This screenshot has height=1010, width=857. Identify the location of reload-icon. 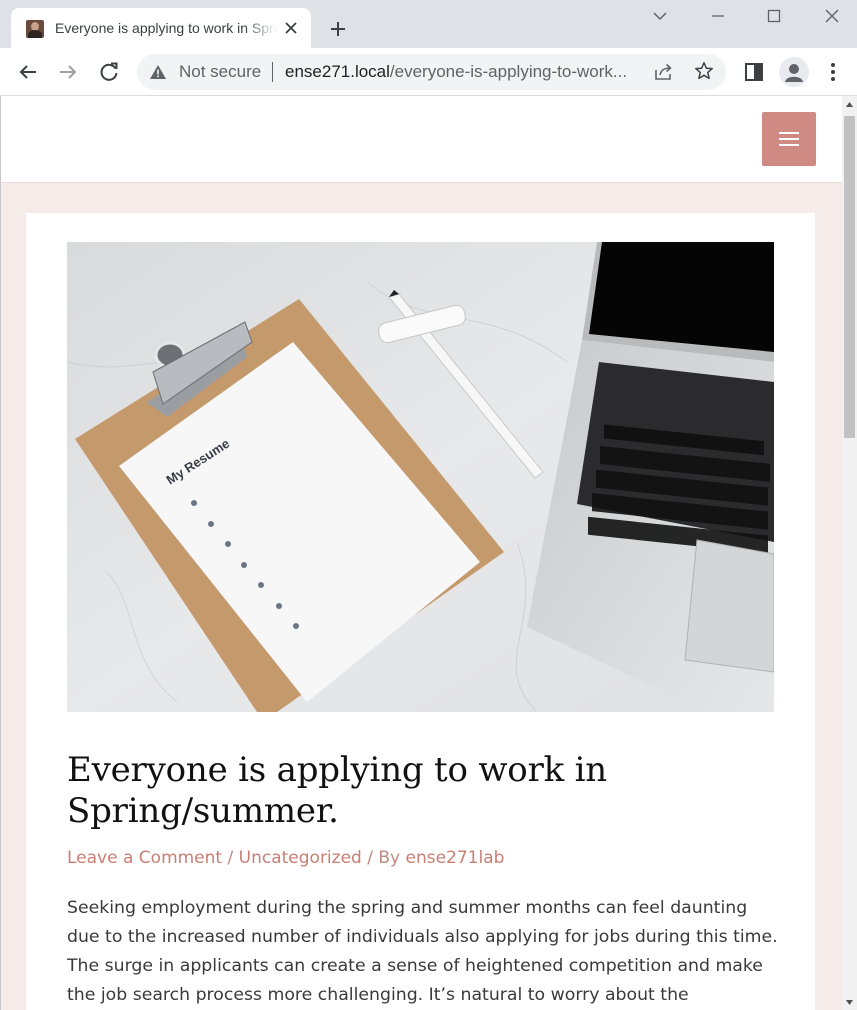
(109, 72).